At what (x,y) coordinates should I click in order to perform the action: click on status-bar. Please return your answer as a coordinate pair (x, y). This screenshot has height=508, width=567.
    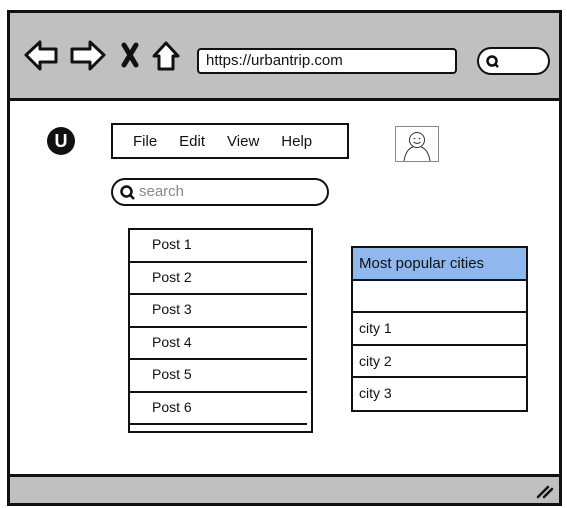
    Looking at the image, I should click on (284, 490).